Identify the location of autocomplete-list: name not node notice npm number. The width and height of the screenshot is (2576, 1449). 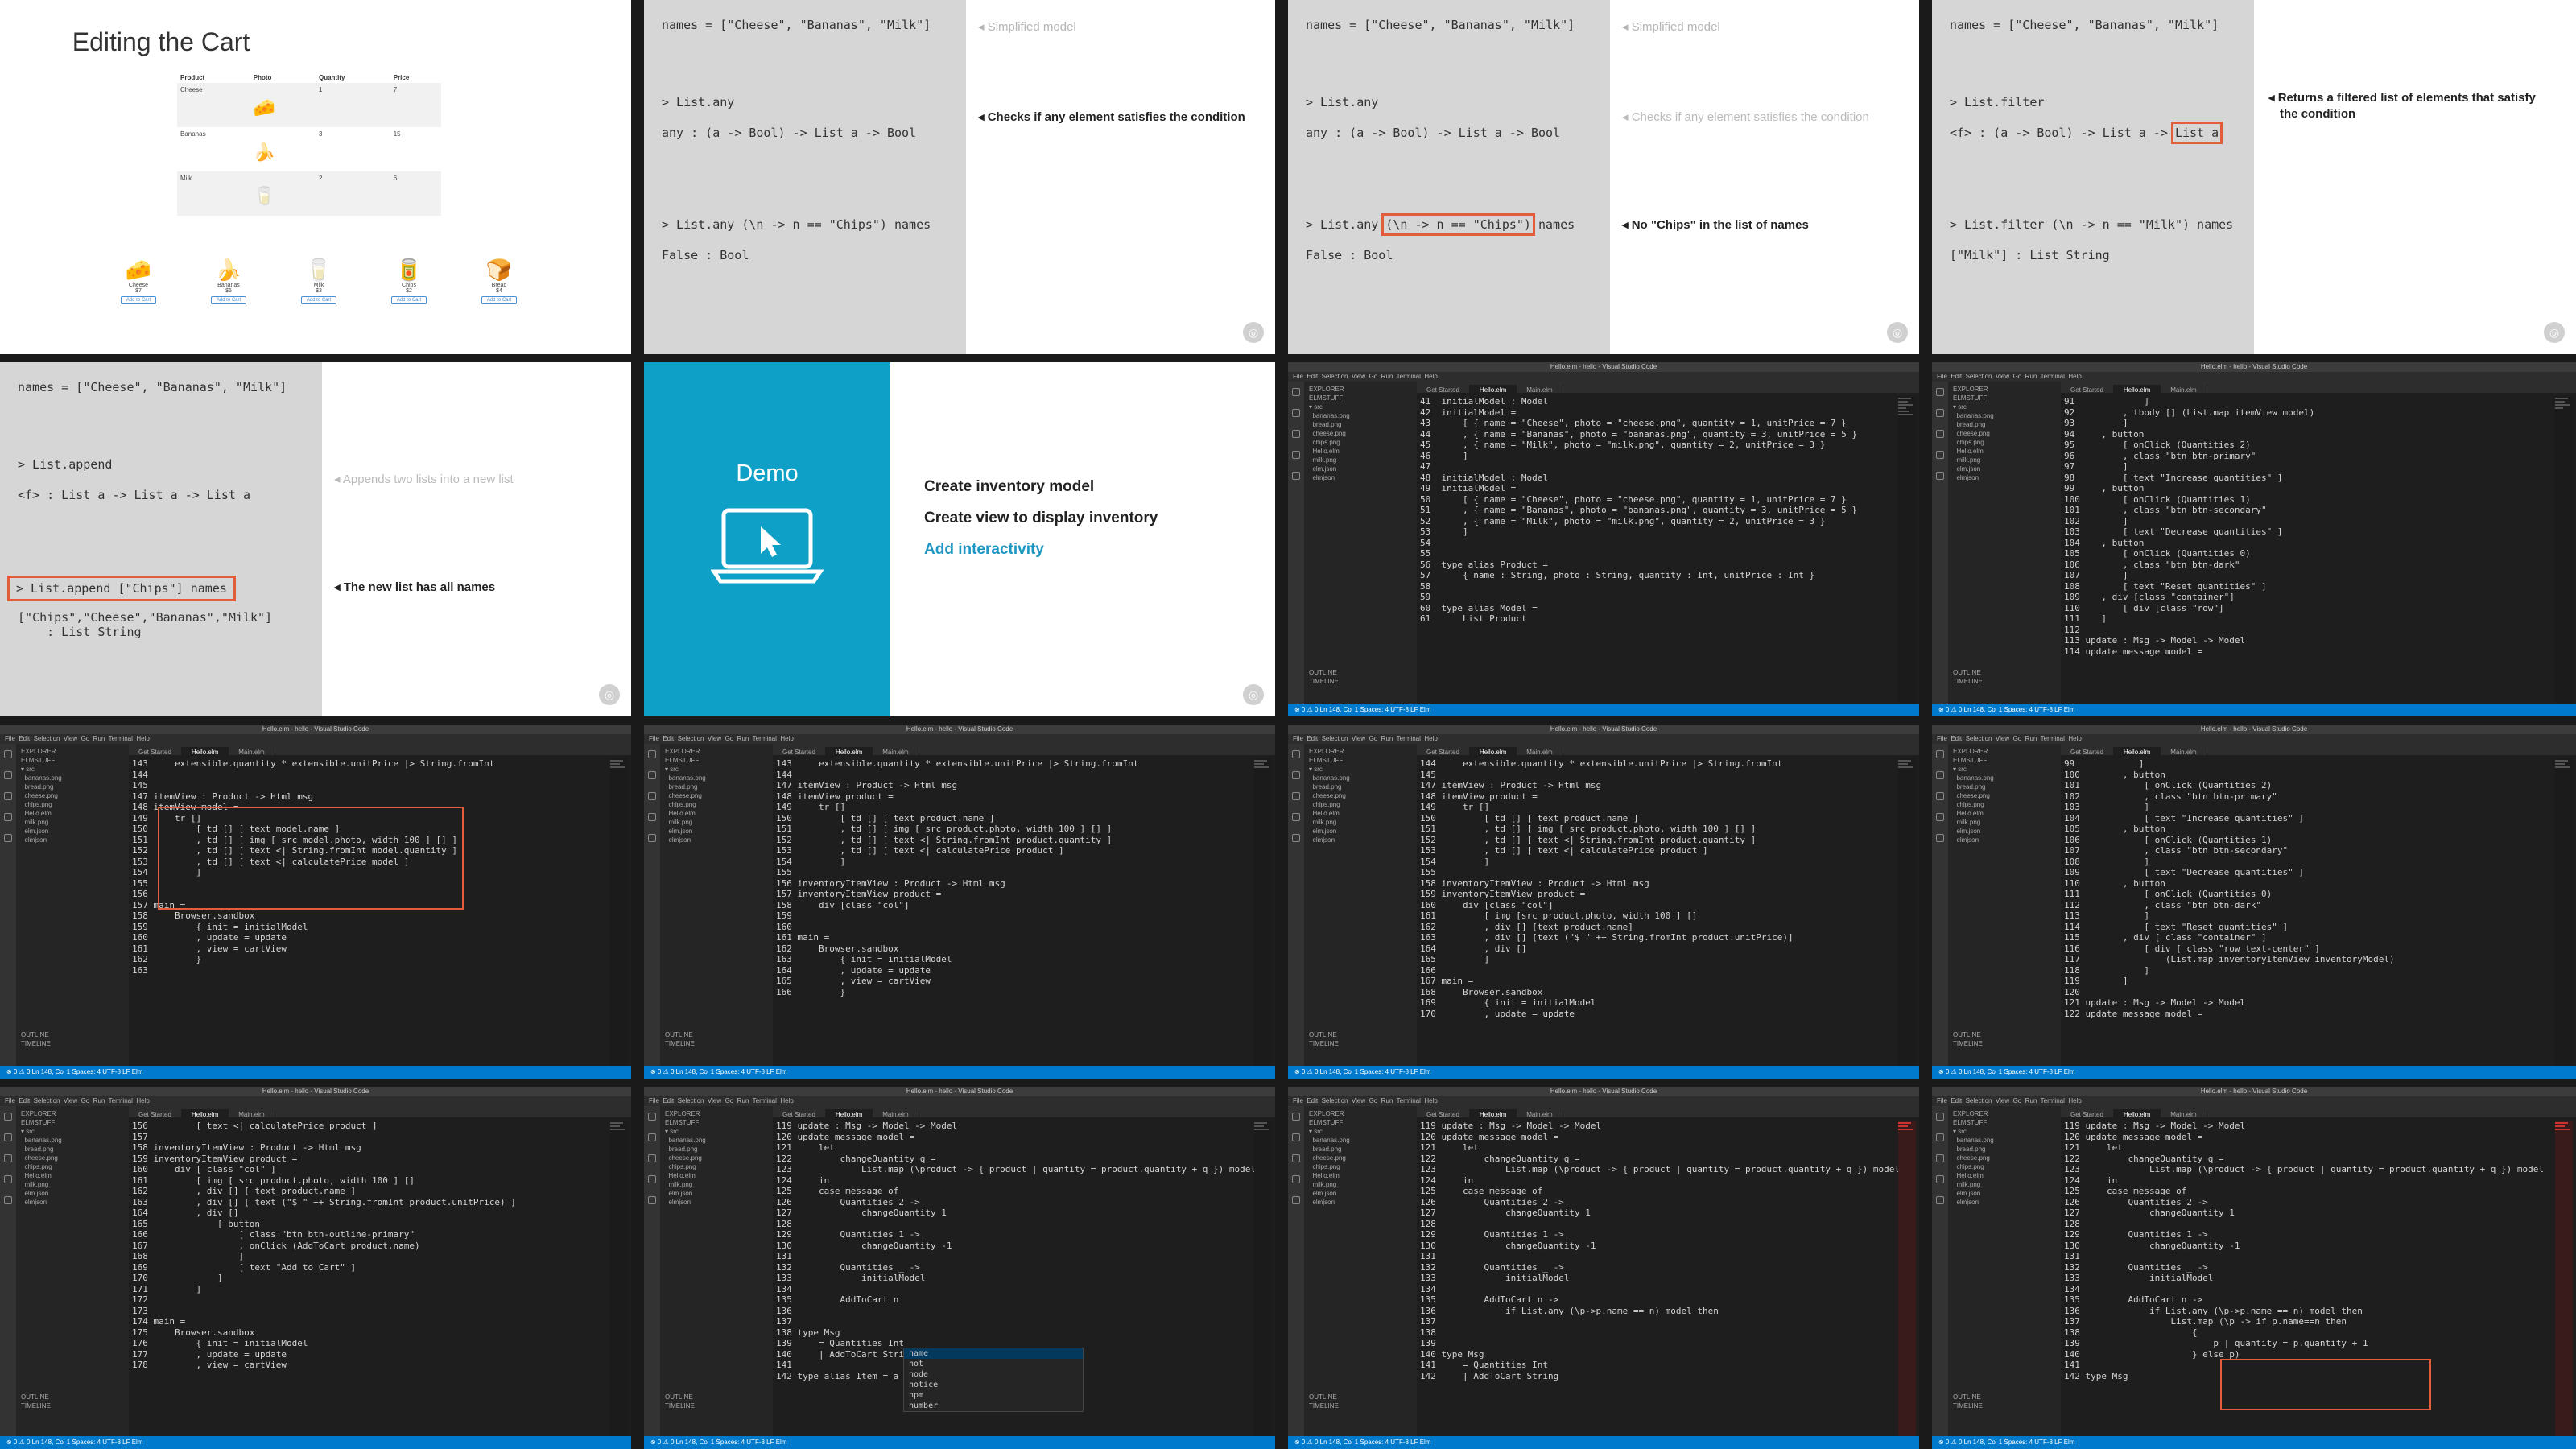
(993, 1380).